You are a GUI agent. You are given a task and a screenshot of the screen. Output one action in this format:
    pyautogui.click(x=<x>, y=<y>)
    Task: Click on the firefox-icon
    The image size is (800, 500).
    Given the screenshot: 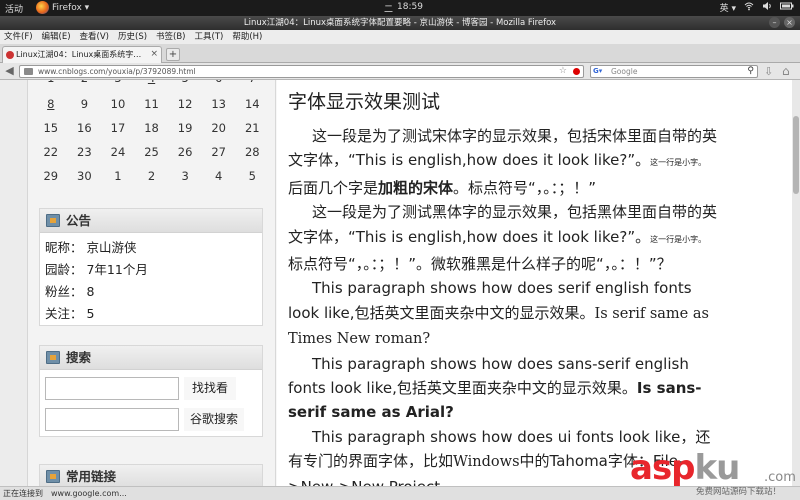 What is the action you would take?
    pyautogui.click(x=42, y=7)
    